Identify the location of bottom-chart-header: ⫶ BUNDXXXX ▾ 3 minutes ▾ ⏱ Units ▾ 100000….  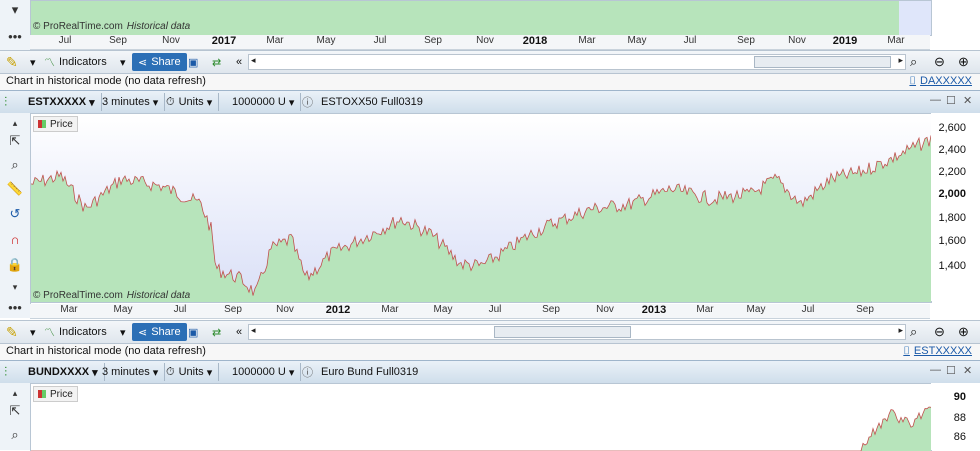
(490, 372).